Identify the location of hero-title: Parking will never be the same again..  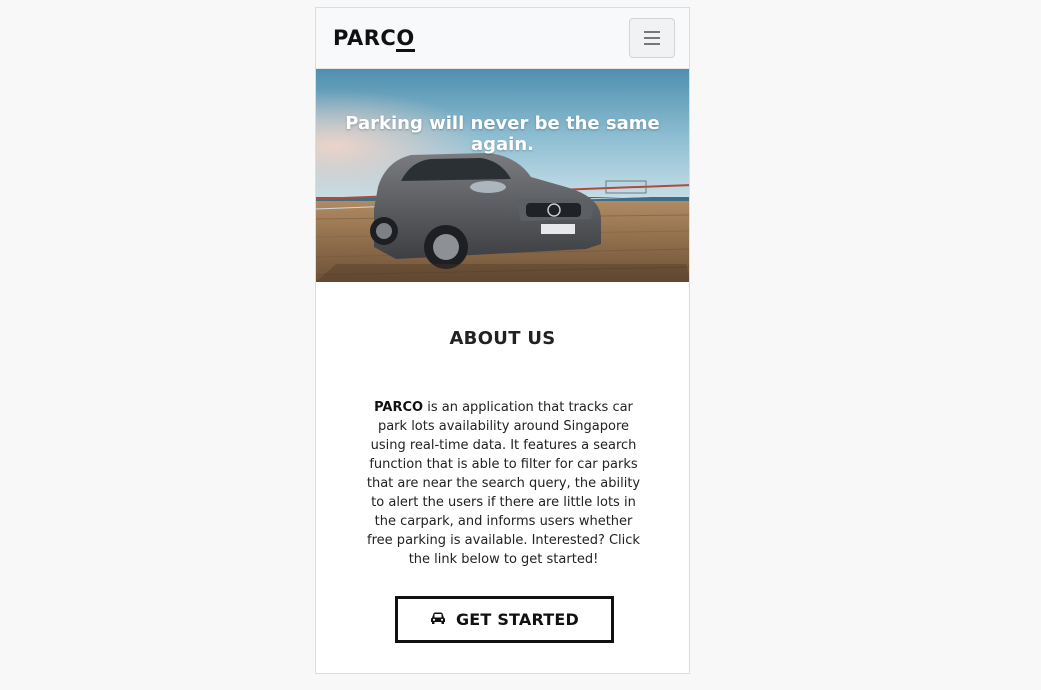
(502, 134).